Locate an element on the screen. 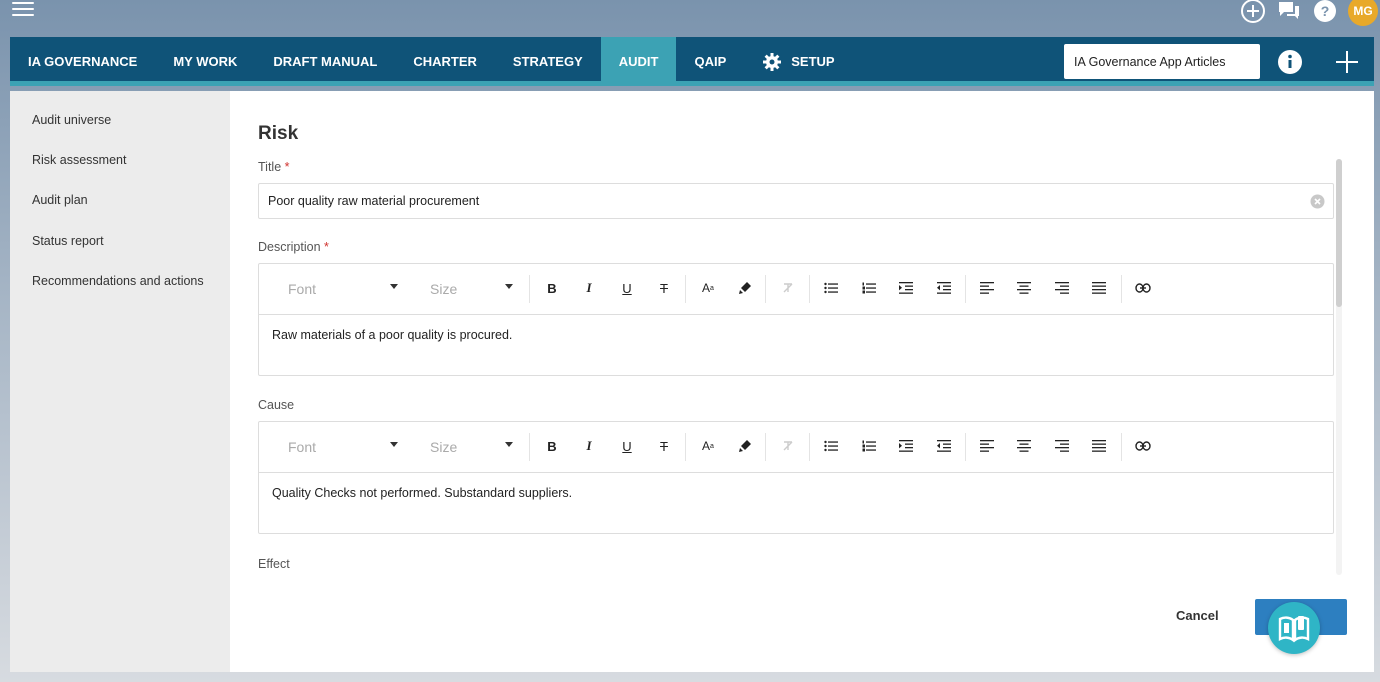 This screenshot has width=1380, height=682. nav-item-audit: AUDIT is located at coordinates (638, 61).